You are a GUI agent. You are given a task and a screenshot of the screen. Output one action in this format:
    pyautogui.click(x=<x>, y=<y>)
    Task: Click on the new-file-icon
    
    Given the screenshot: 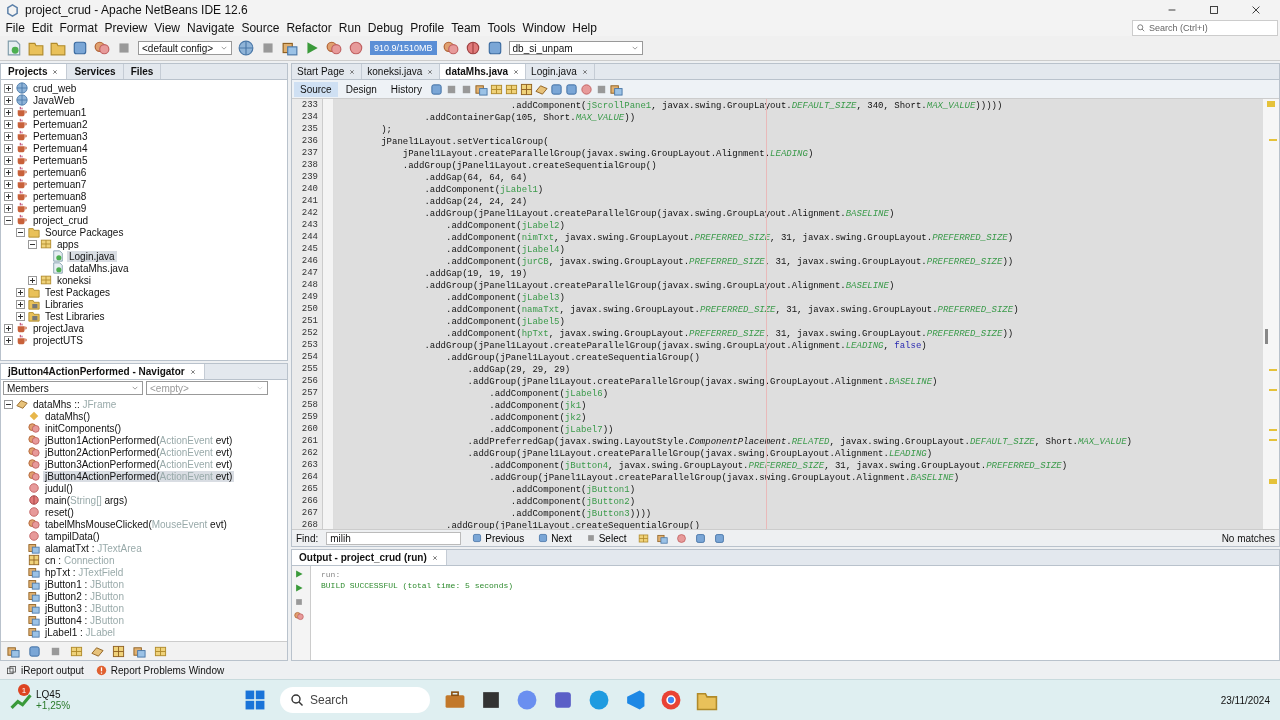 What is the action you would take?
    pyautogui.click(x=14, y=48)
    